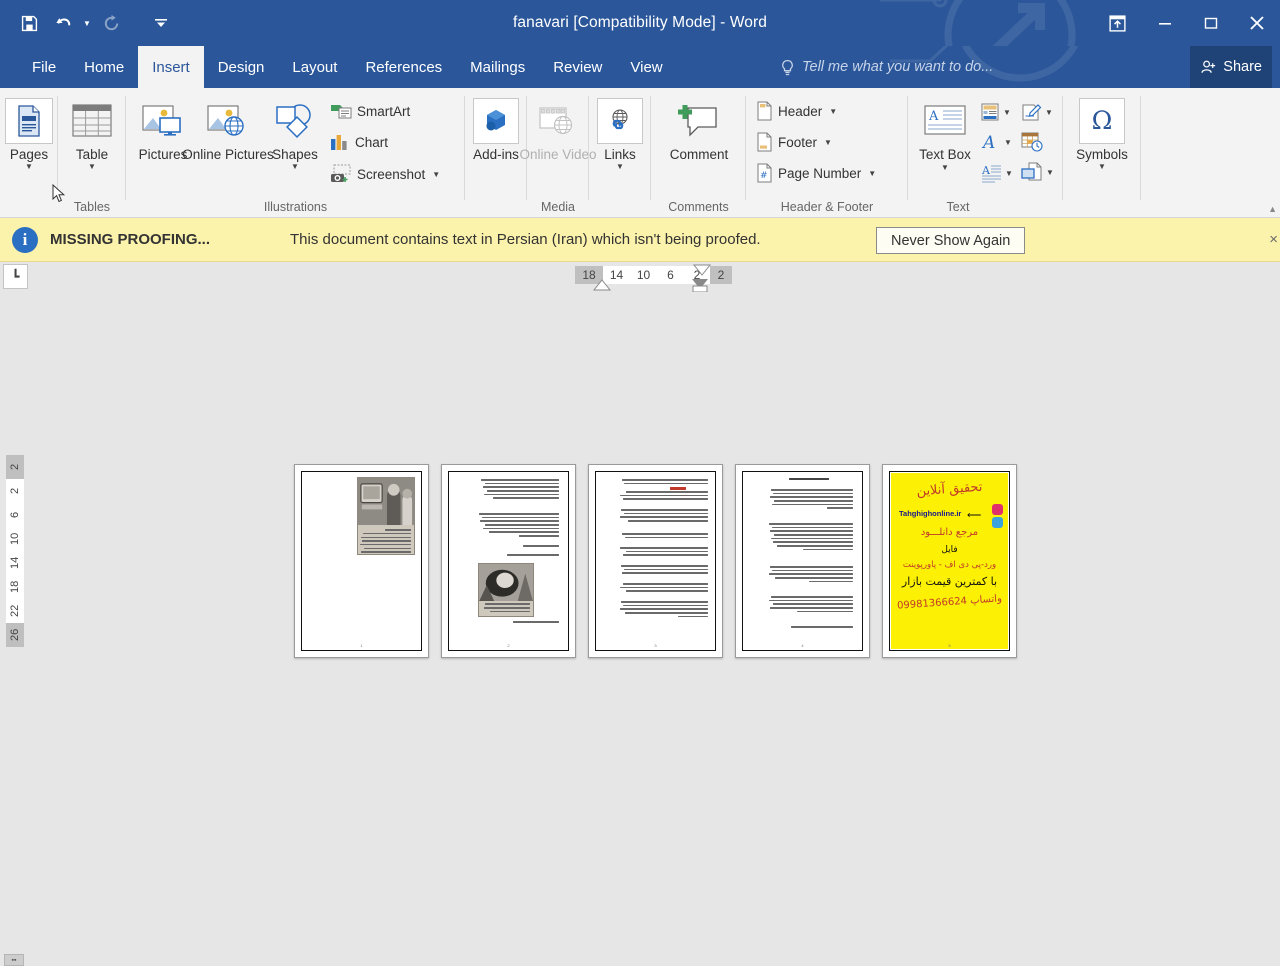 This screenshot has height=966, width=1280. Describe the element at coordinates (655, 561) in the screenshot. I see `page-thumbnail-3: 3` at that location.